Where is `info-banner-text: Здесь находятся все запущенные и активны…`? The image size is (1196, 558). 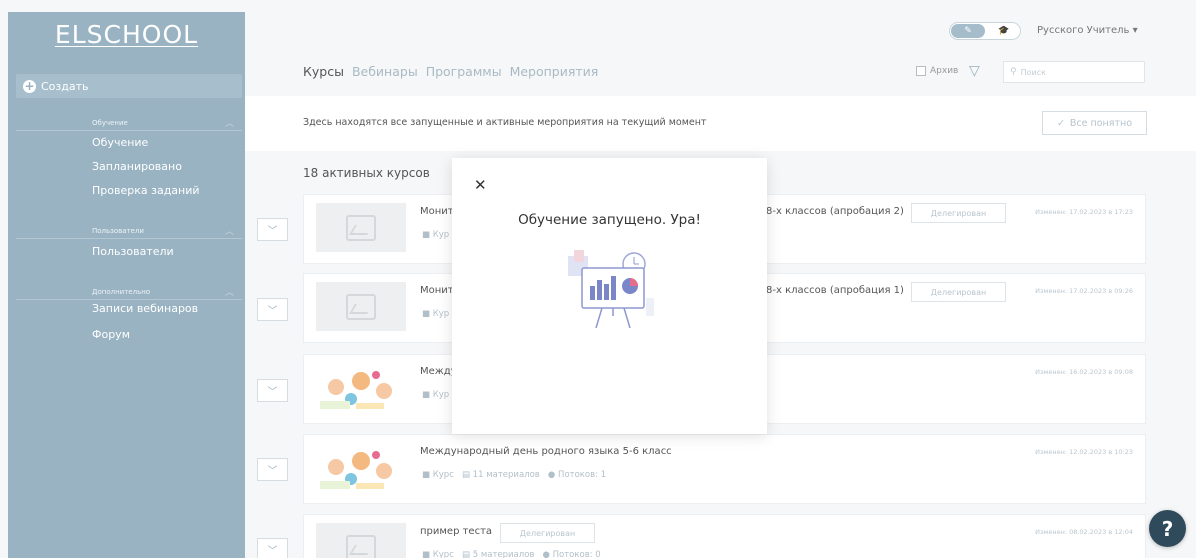 info-banner-text: Здесь находятся все запущенные и активны… is located at coordinates (505, 122).